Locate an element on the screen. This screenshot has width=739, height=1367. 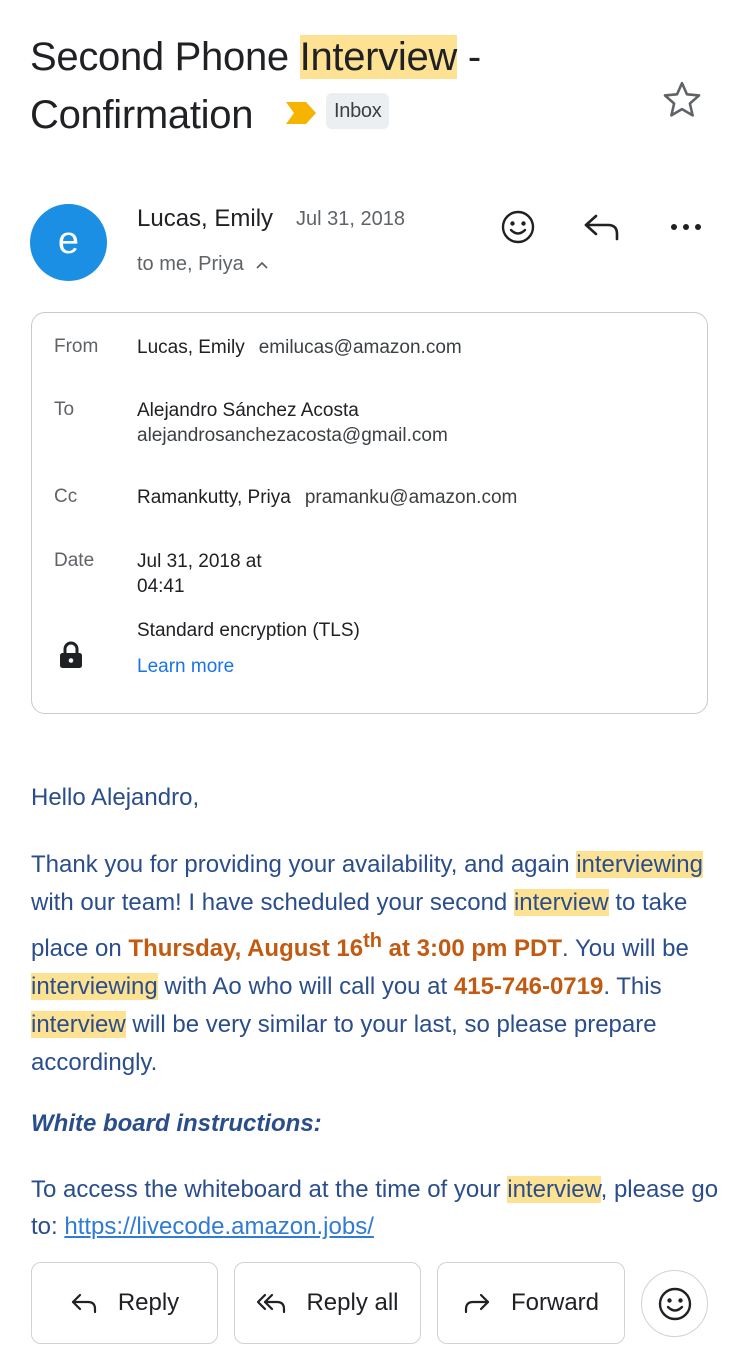
react-emoji-button is located at coordinates (674, 1303).